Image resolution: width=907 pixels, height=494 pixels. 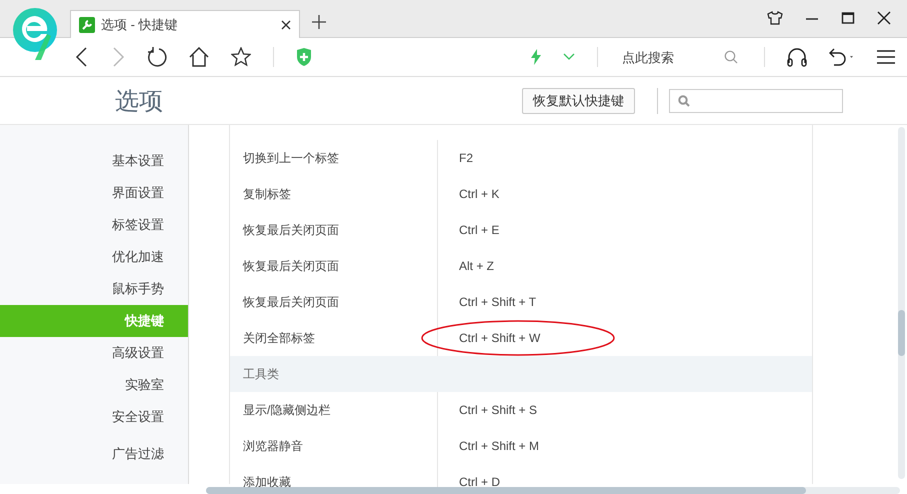 What do you see at coordinates (797, 57) in the screenshot?
I see `headphones-icon` at bounding box center [797, 57].